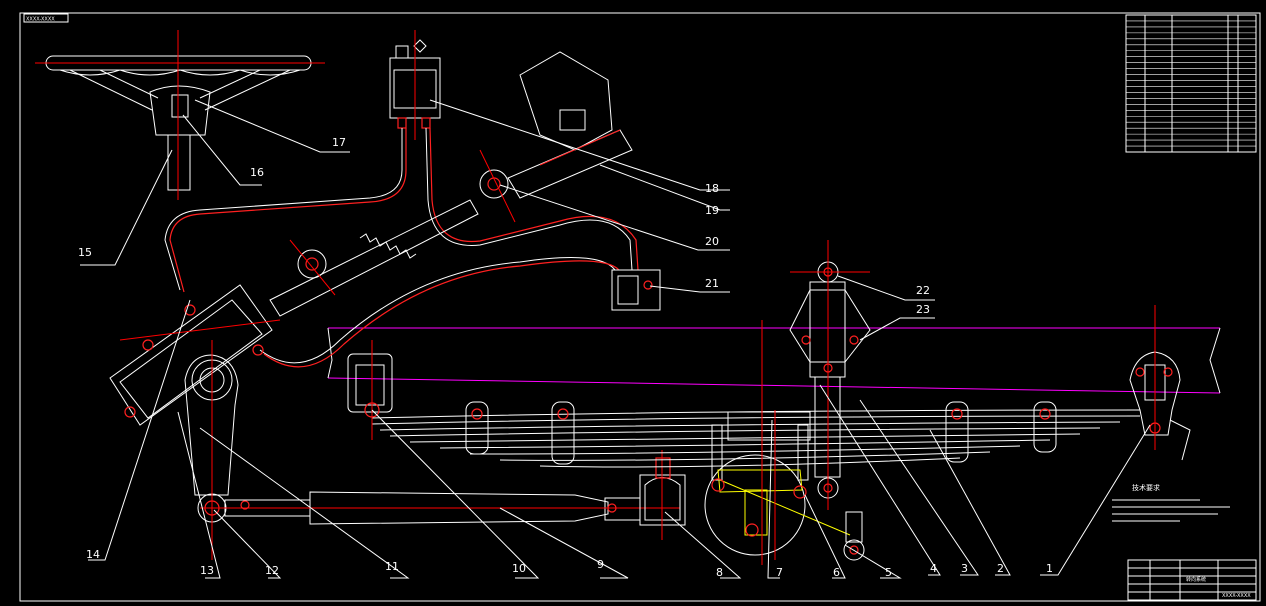 This screenshot has height=606, width=1266. Describe the element at coordinates (774, 360) in the screenshot. I see `frame-rail` at that location.